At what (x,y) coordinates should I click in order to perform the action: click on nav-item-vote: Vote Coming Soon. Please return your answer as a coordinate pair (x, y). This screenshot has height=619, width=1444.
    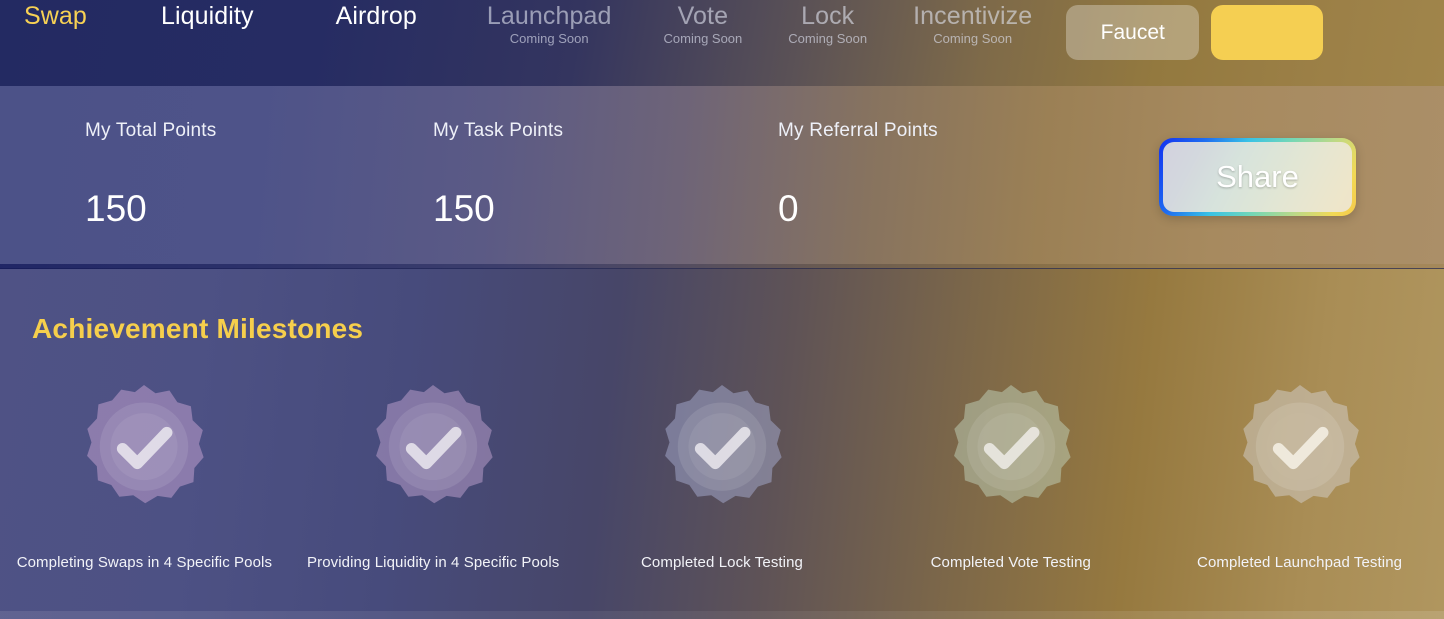
    Looking at the image, I should click on (703, 31).